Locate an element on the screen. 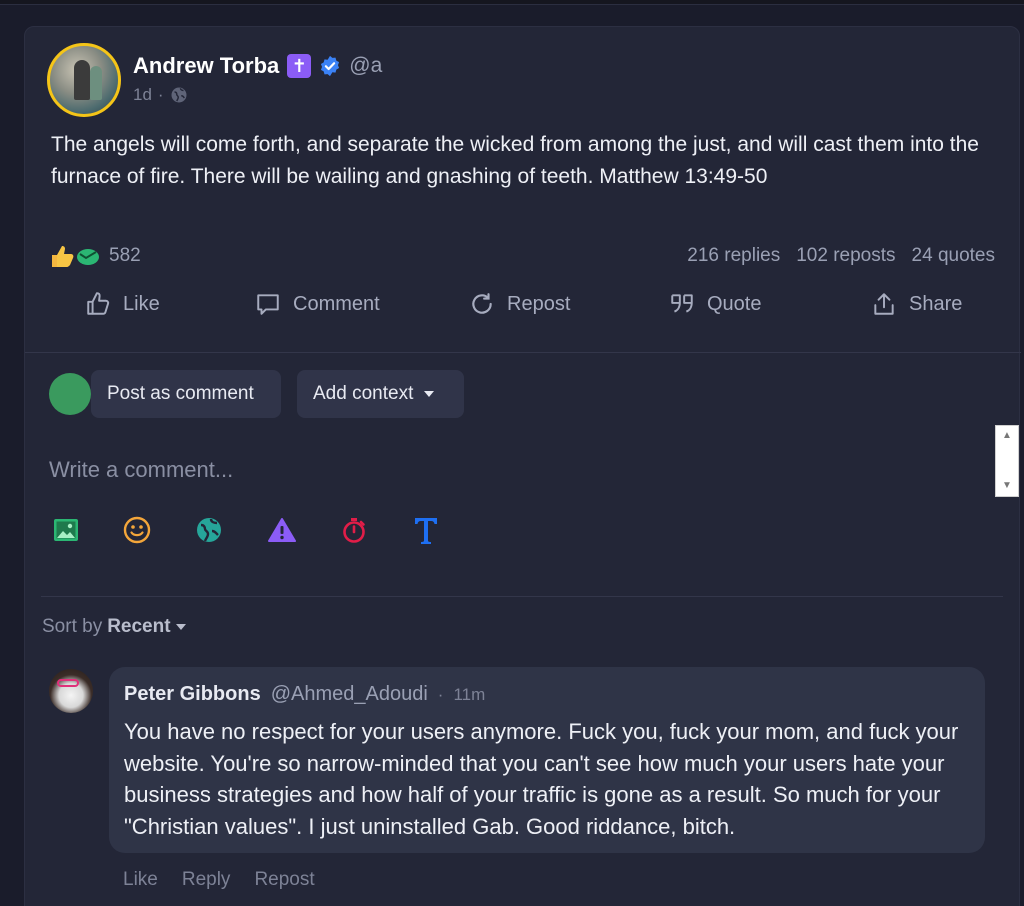  sort-dropdown: Sort by Recent is located at coordinates (114, 627).